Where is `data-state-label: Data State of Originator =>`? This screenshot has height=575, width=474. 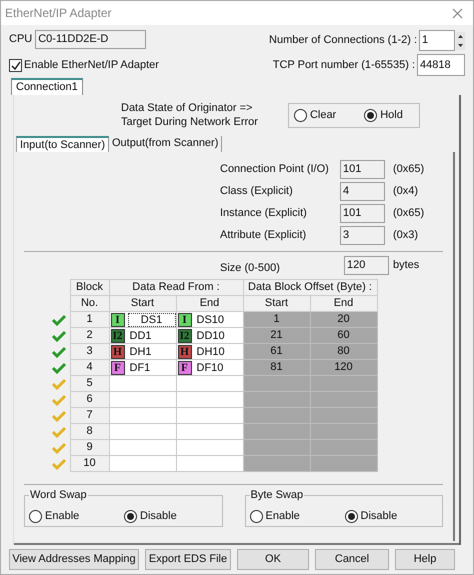
data-state-label: Data State of Originator => is located at coordinates (187, 108).